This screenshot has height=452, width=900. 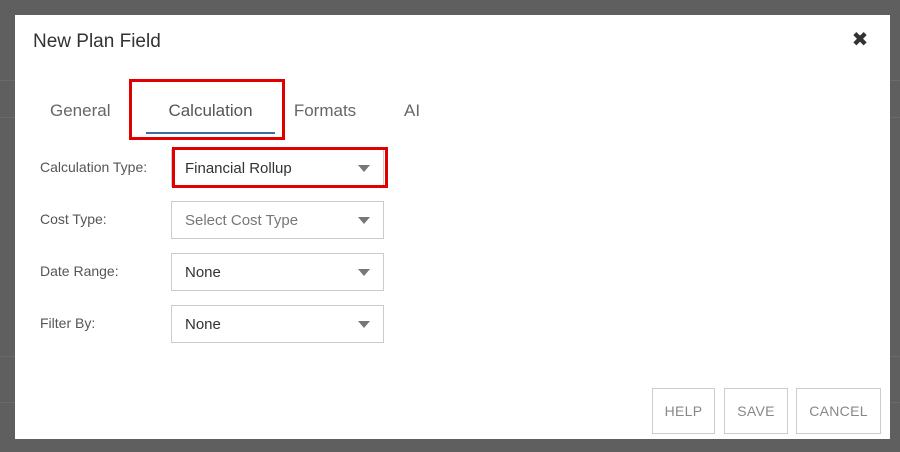 What do you see at coordinates (79, 271) in the screenshot?
I see `date-range-label: Date Range:` at bounding box center [79, 271].